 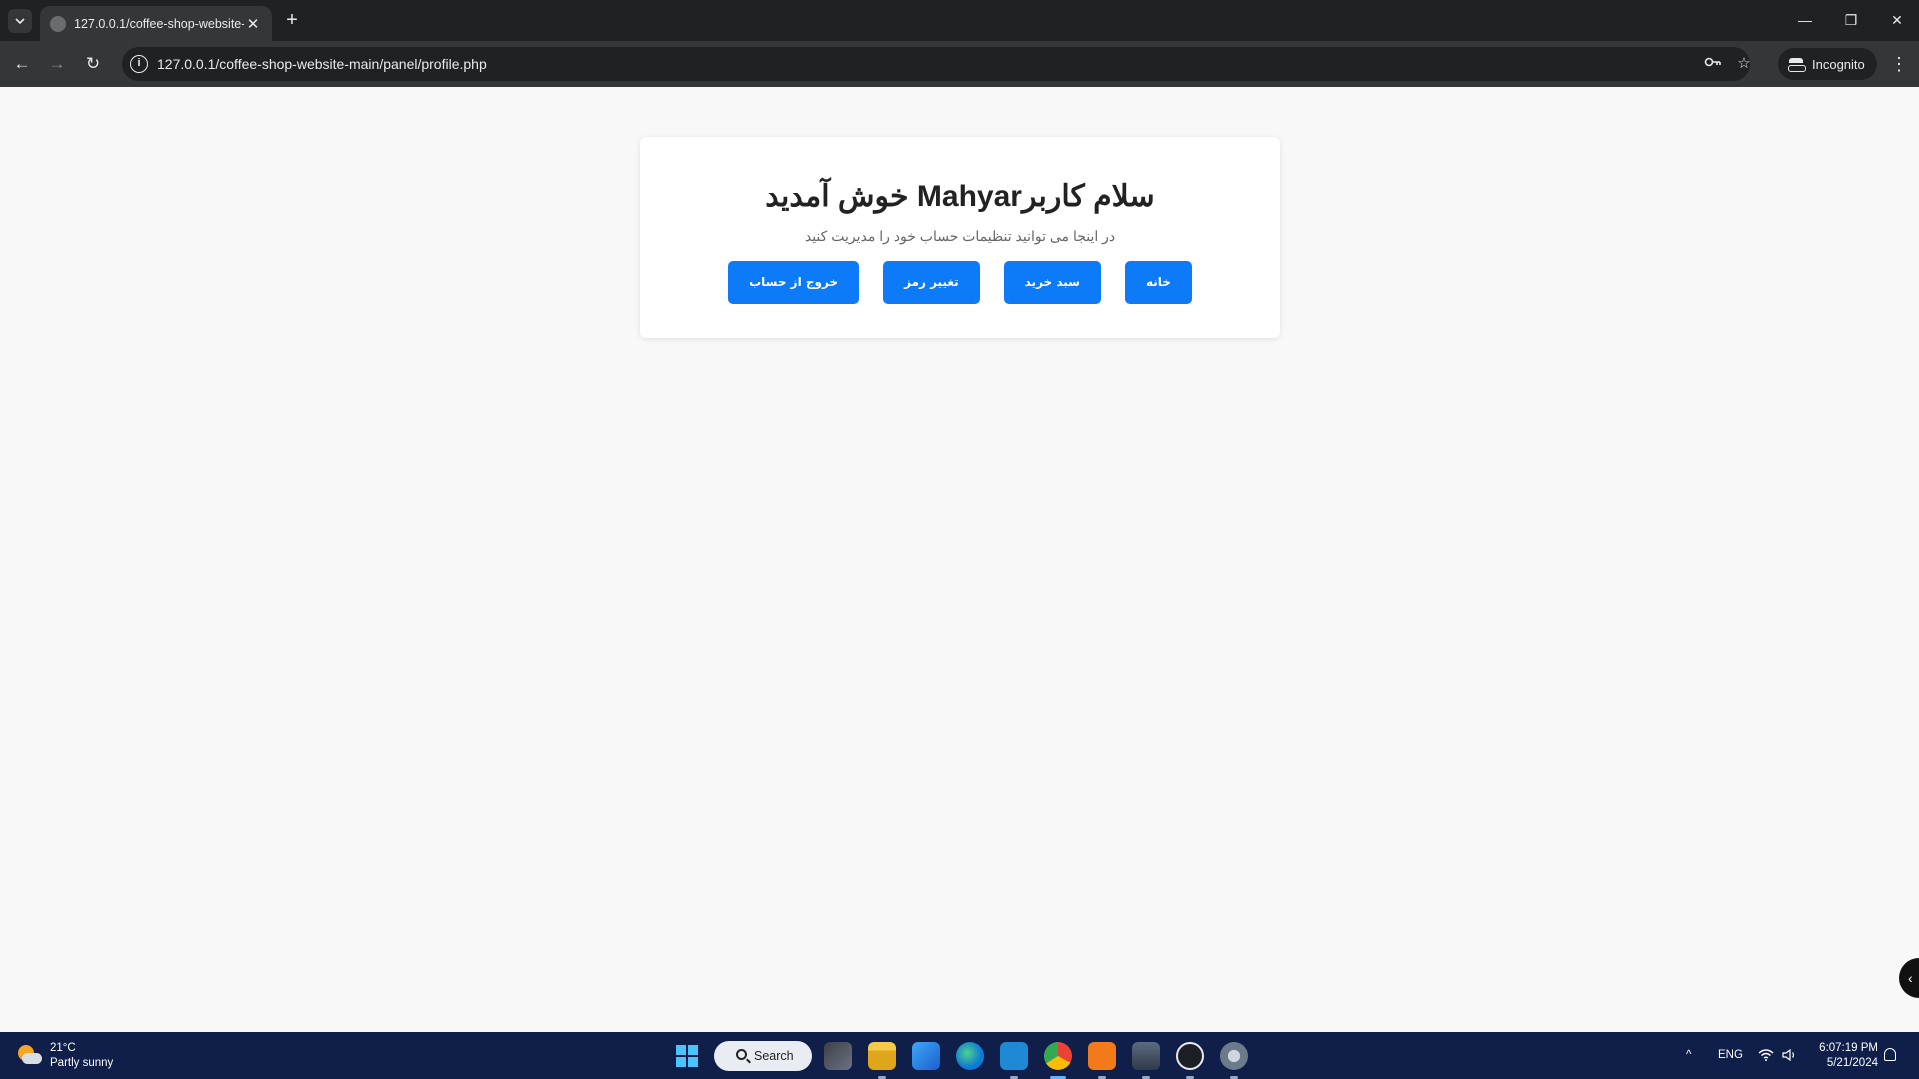 I want to click on language-indicator: ENG, so click(x=1730, y=1055).